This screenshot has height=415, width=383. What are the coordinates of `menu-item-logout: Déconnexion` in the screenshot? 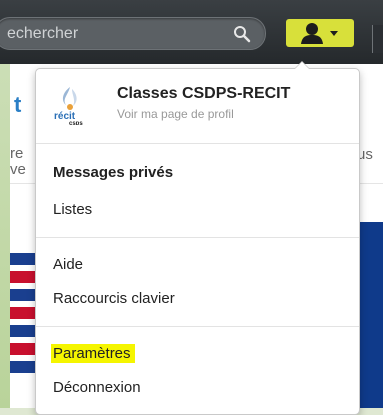 It's located at (97, 387).